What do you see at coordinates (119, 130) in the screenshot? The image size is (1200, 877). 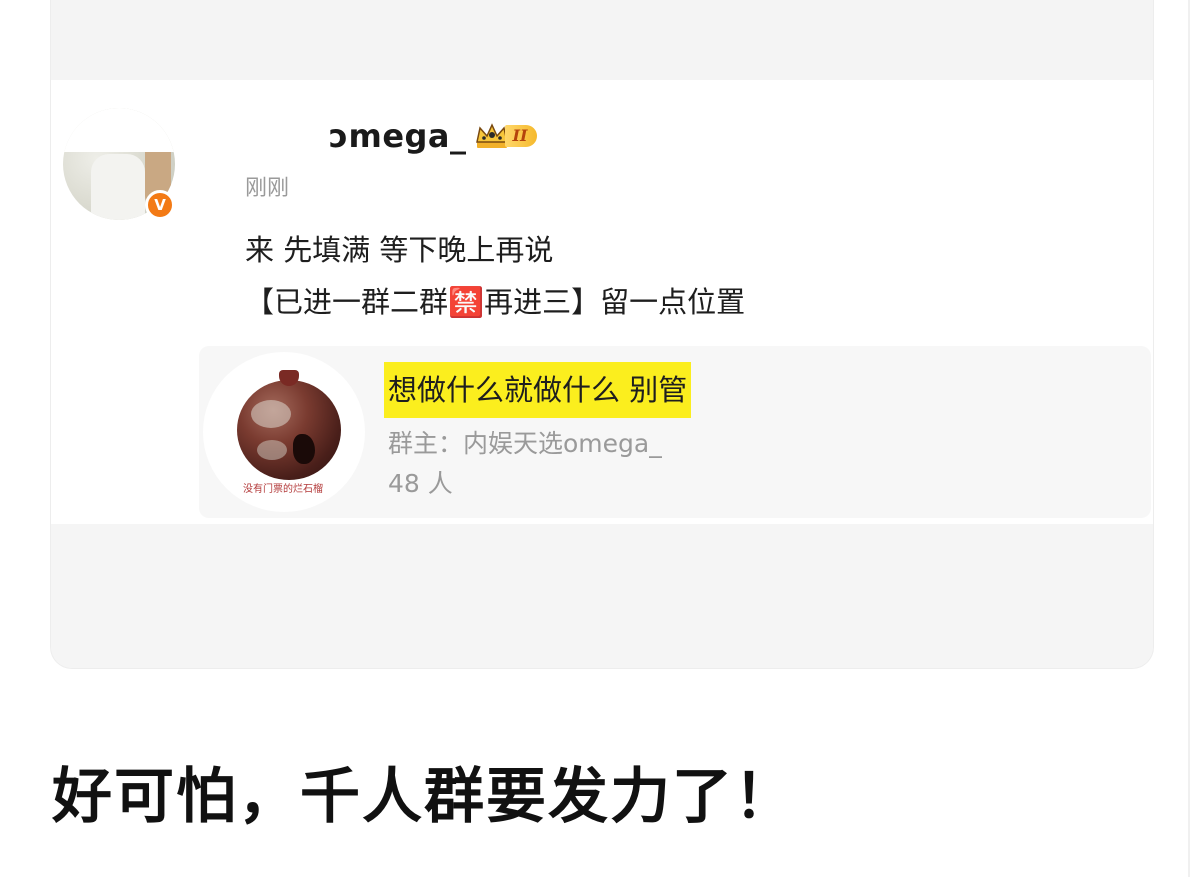 I see `avatar-redaction` at bounding box center [119, 130].